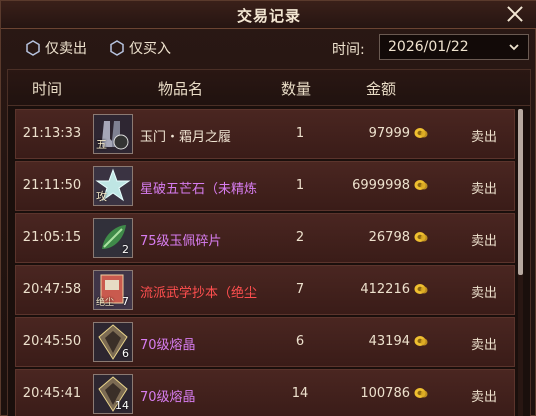 Image resolution: width=536 pixels, height=416 pixels. I want to click on row-time: 20:47:58, so click(52, 289).